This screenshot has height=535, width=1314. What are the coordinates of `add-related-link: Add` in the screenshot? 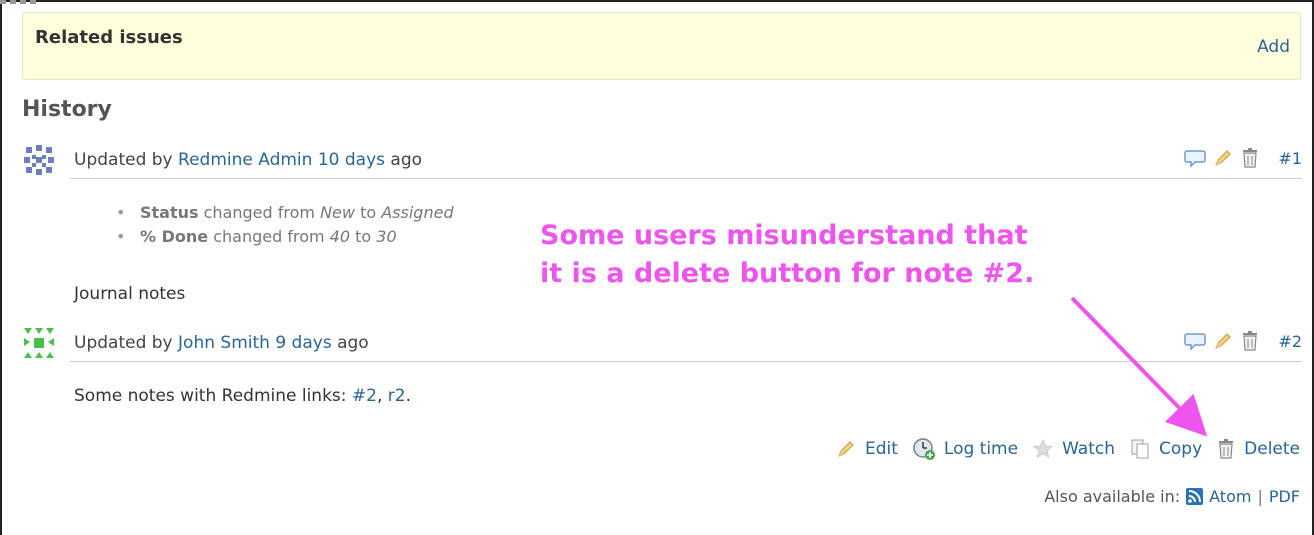 It's located at (1273, 47).